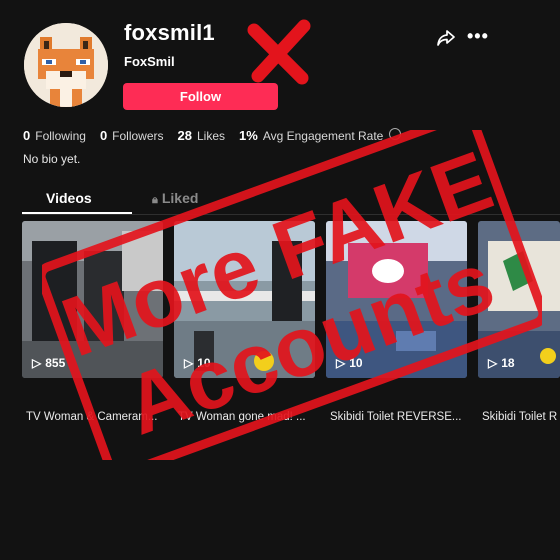 The image size is (560, 560). Describe the element at coordinates (37, 363) in the screenshot. I see `play-icon: ▷` at that location.